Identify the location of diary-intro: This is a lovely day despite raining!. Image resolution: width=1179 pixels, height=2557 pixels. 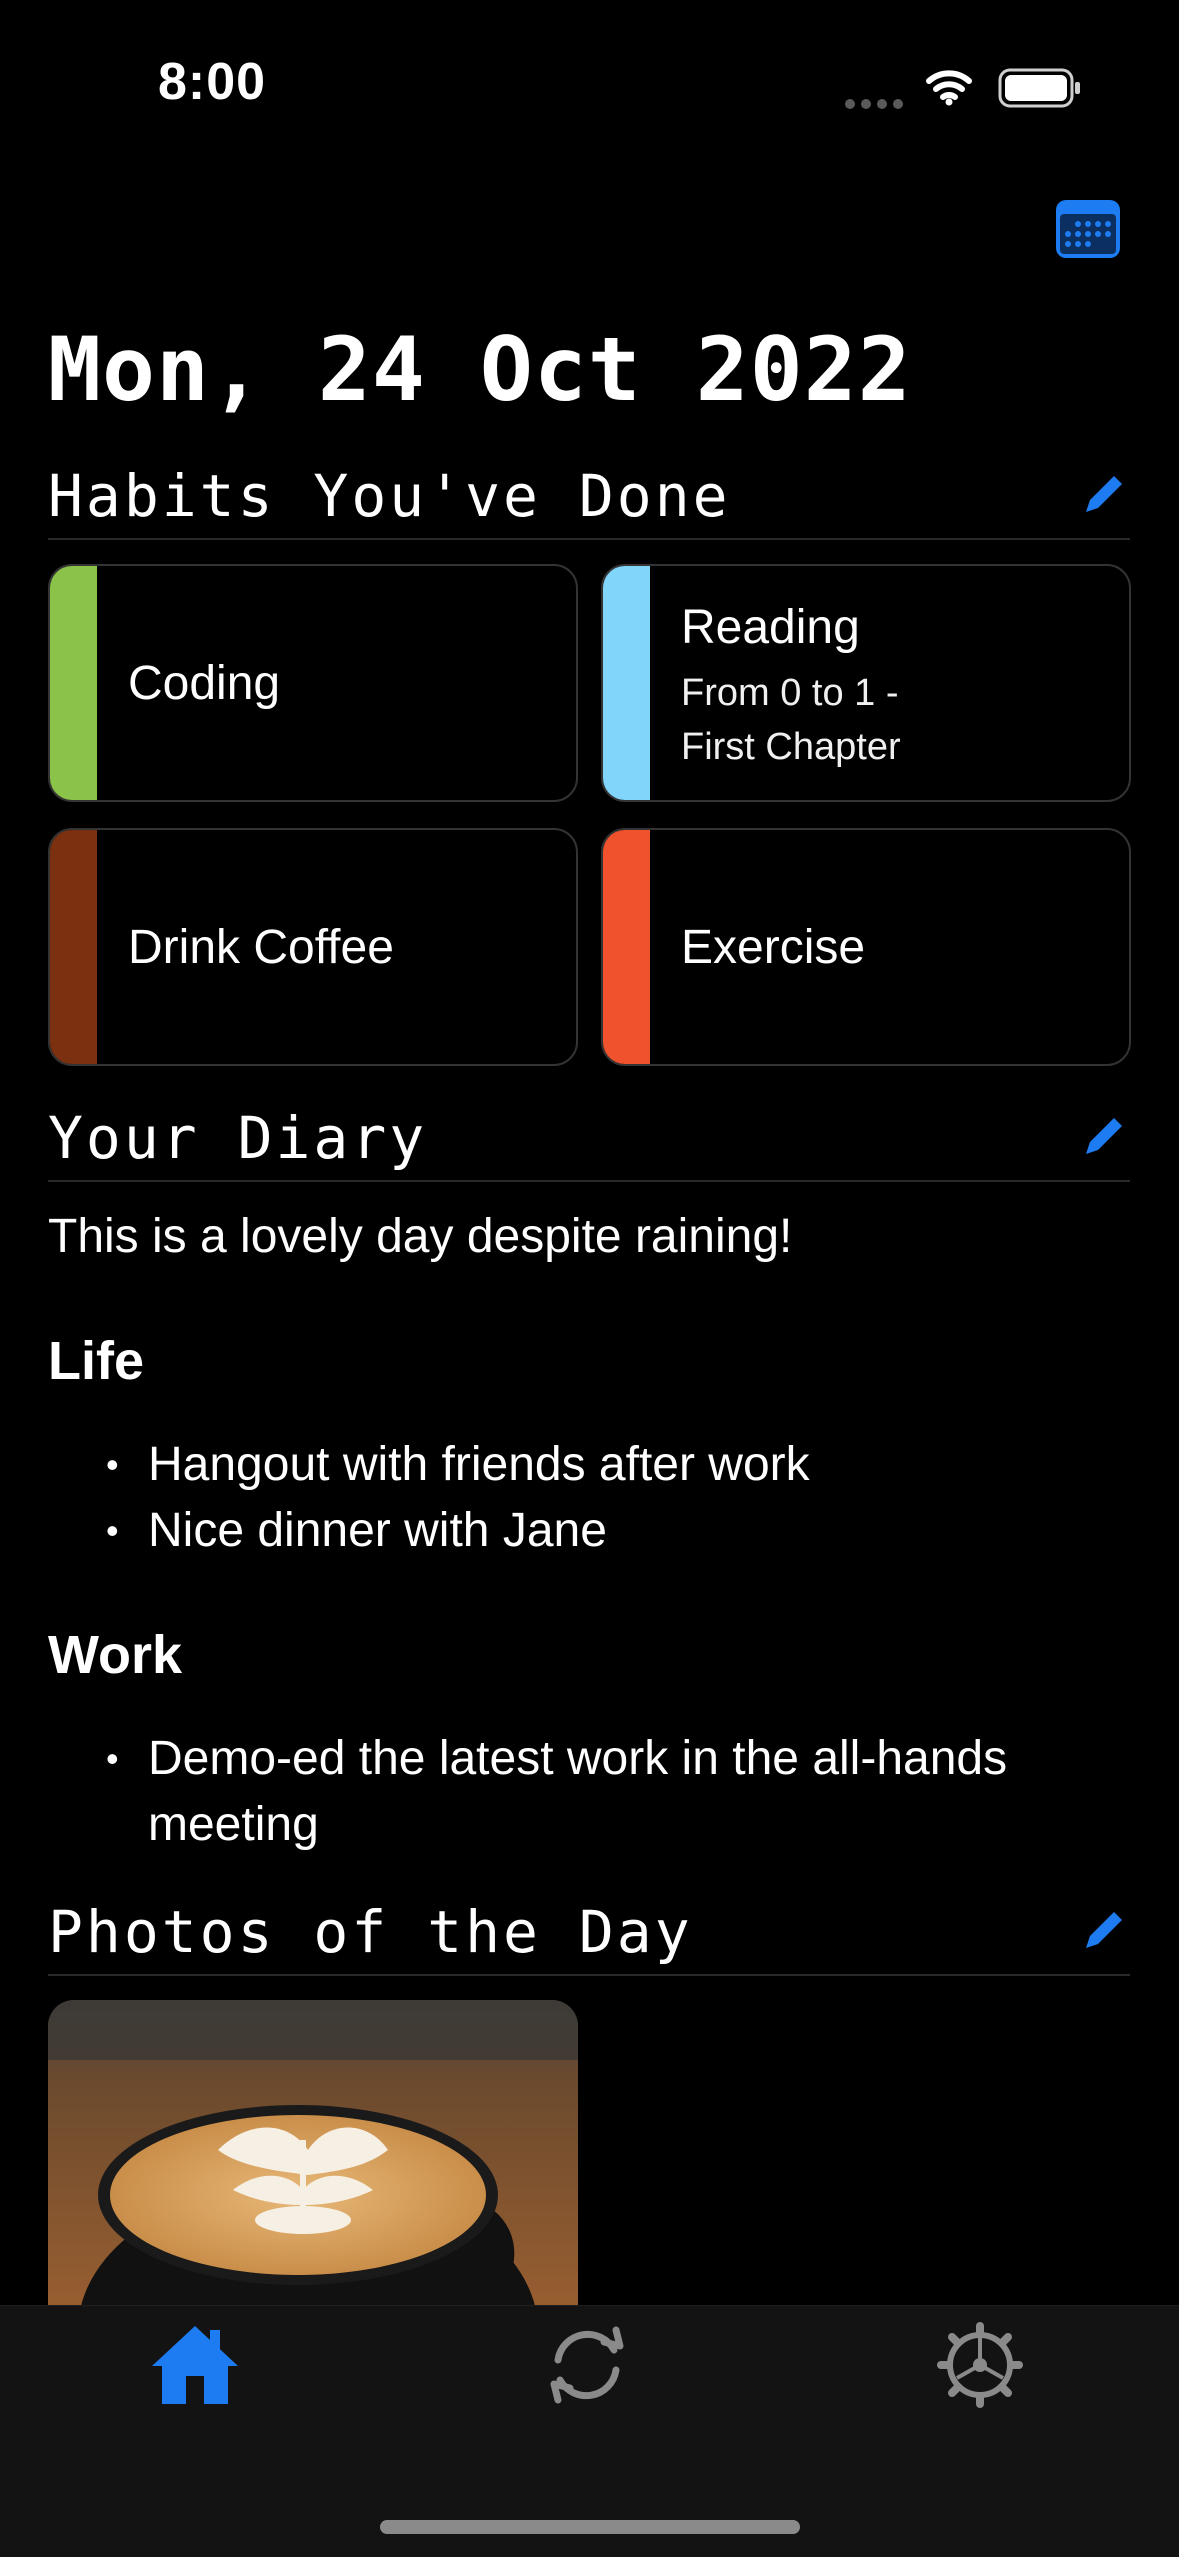
(420, 1236).